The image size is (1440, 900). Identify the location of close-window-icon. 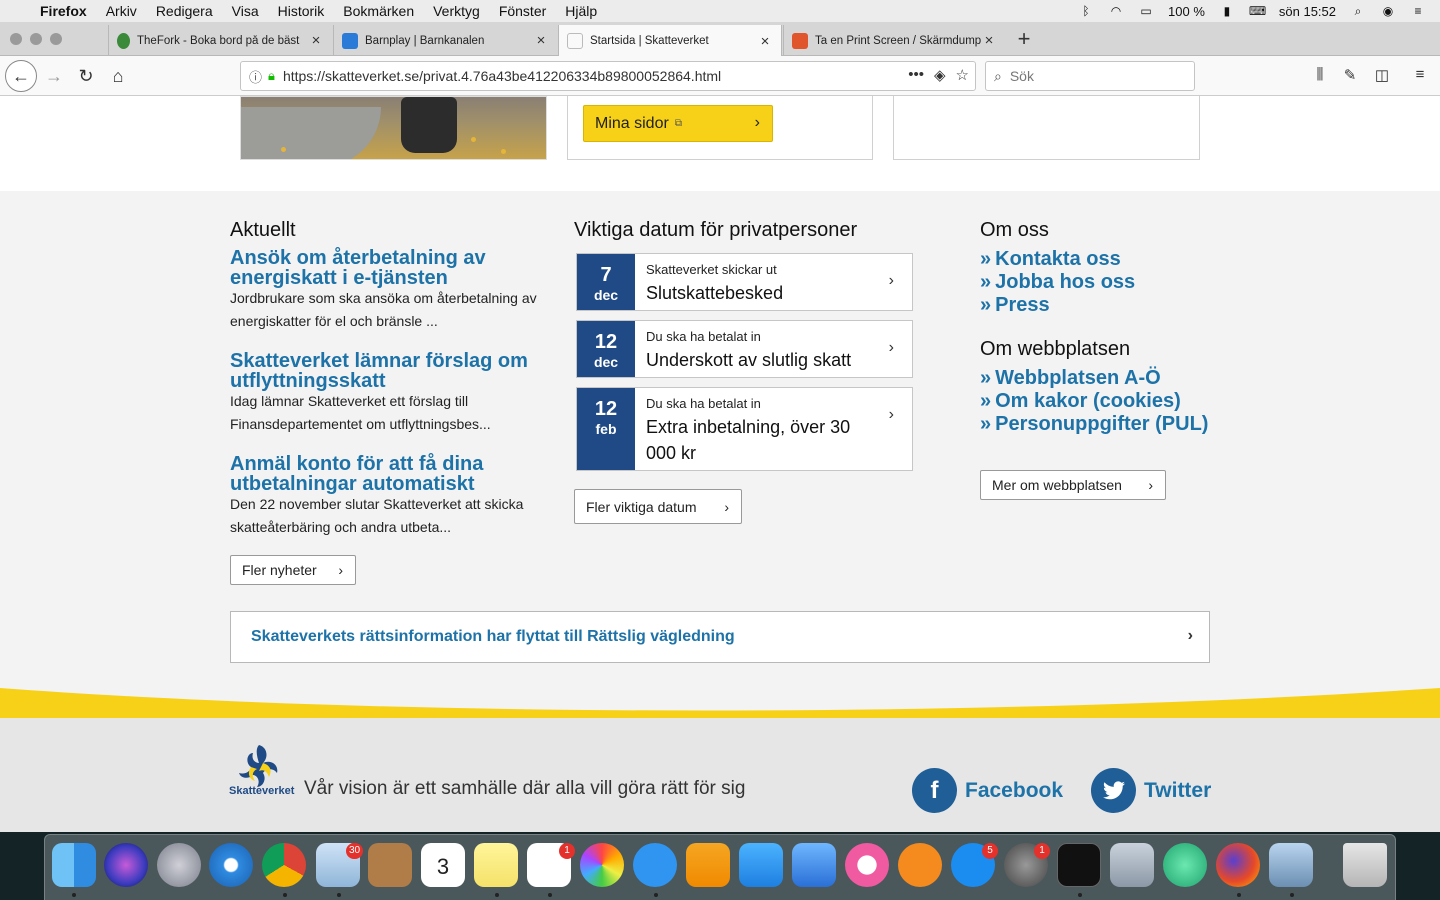
(16, 39).